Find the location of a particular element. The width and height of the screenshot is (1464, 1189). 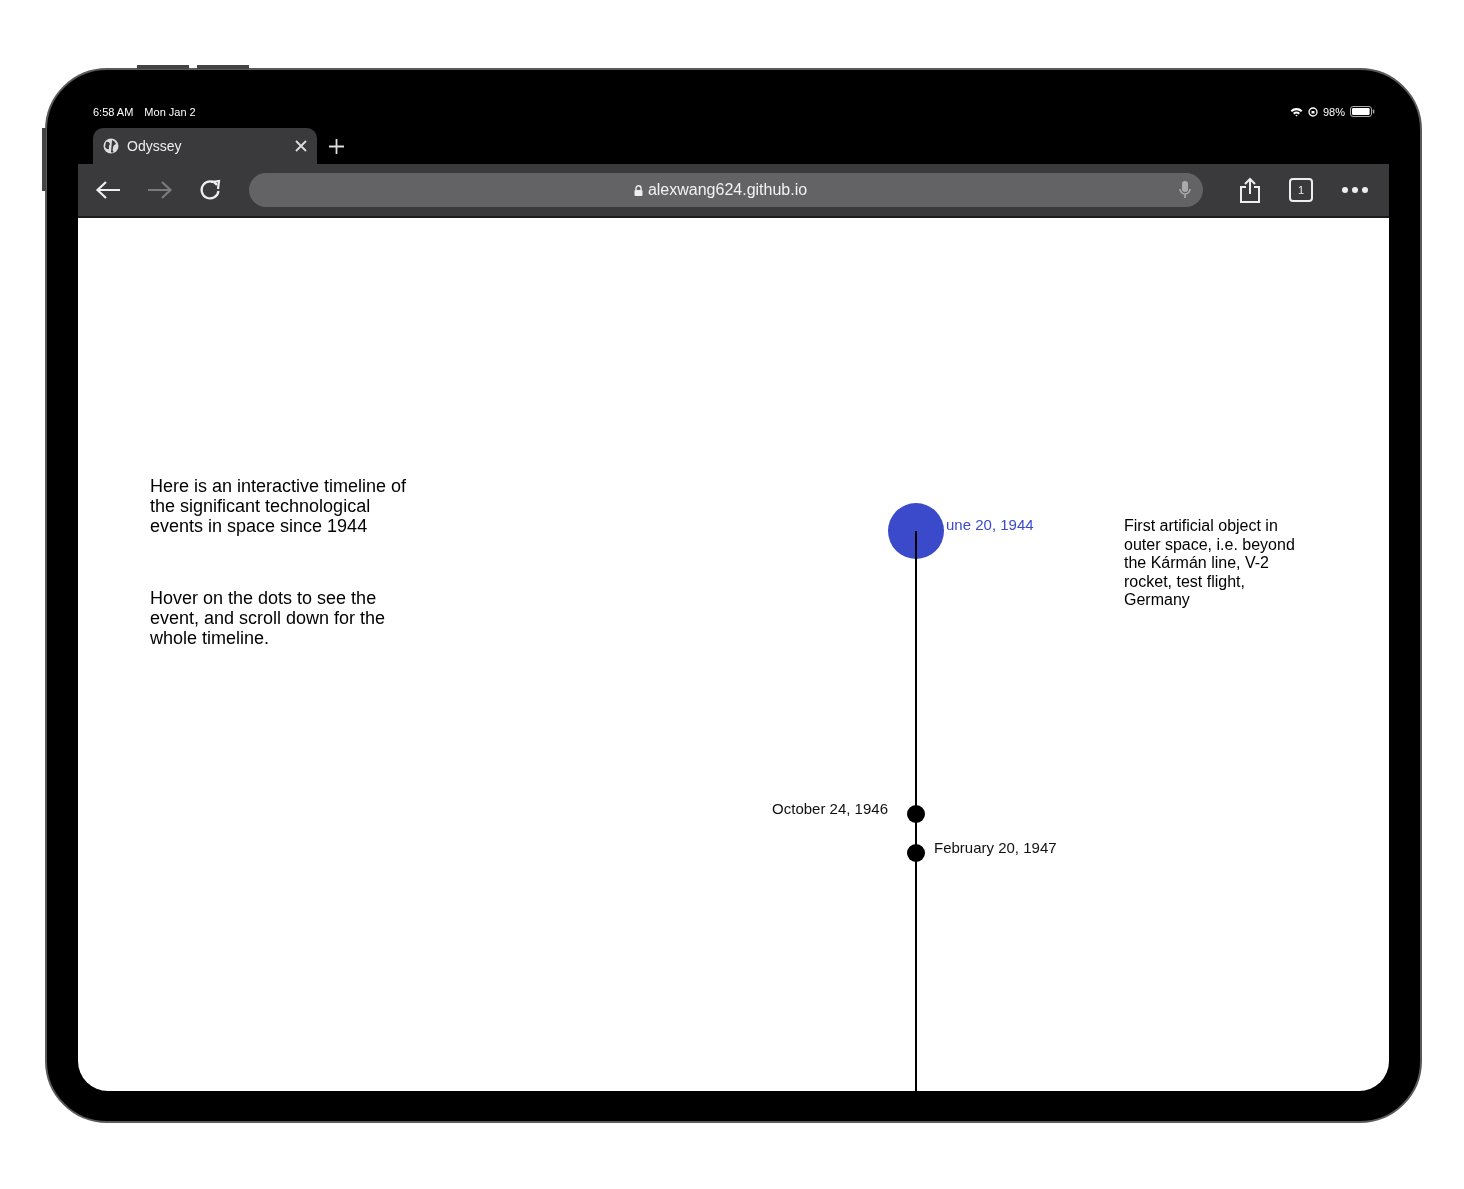

lock-icon is located at coordinates (638, 190).